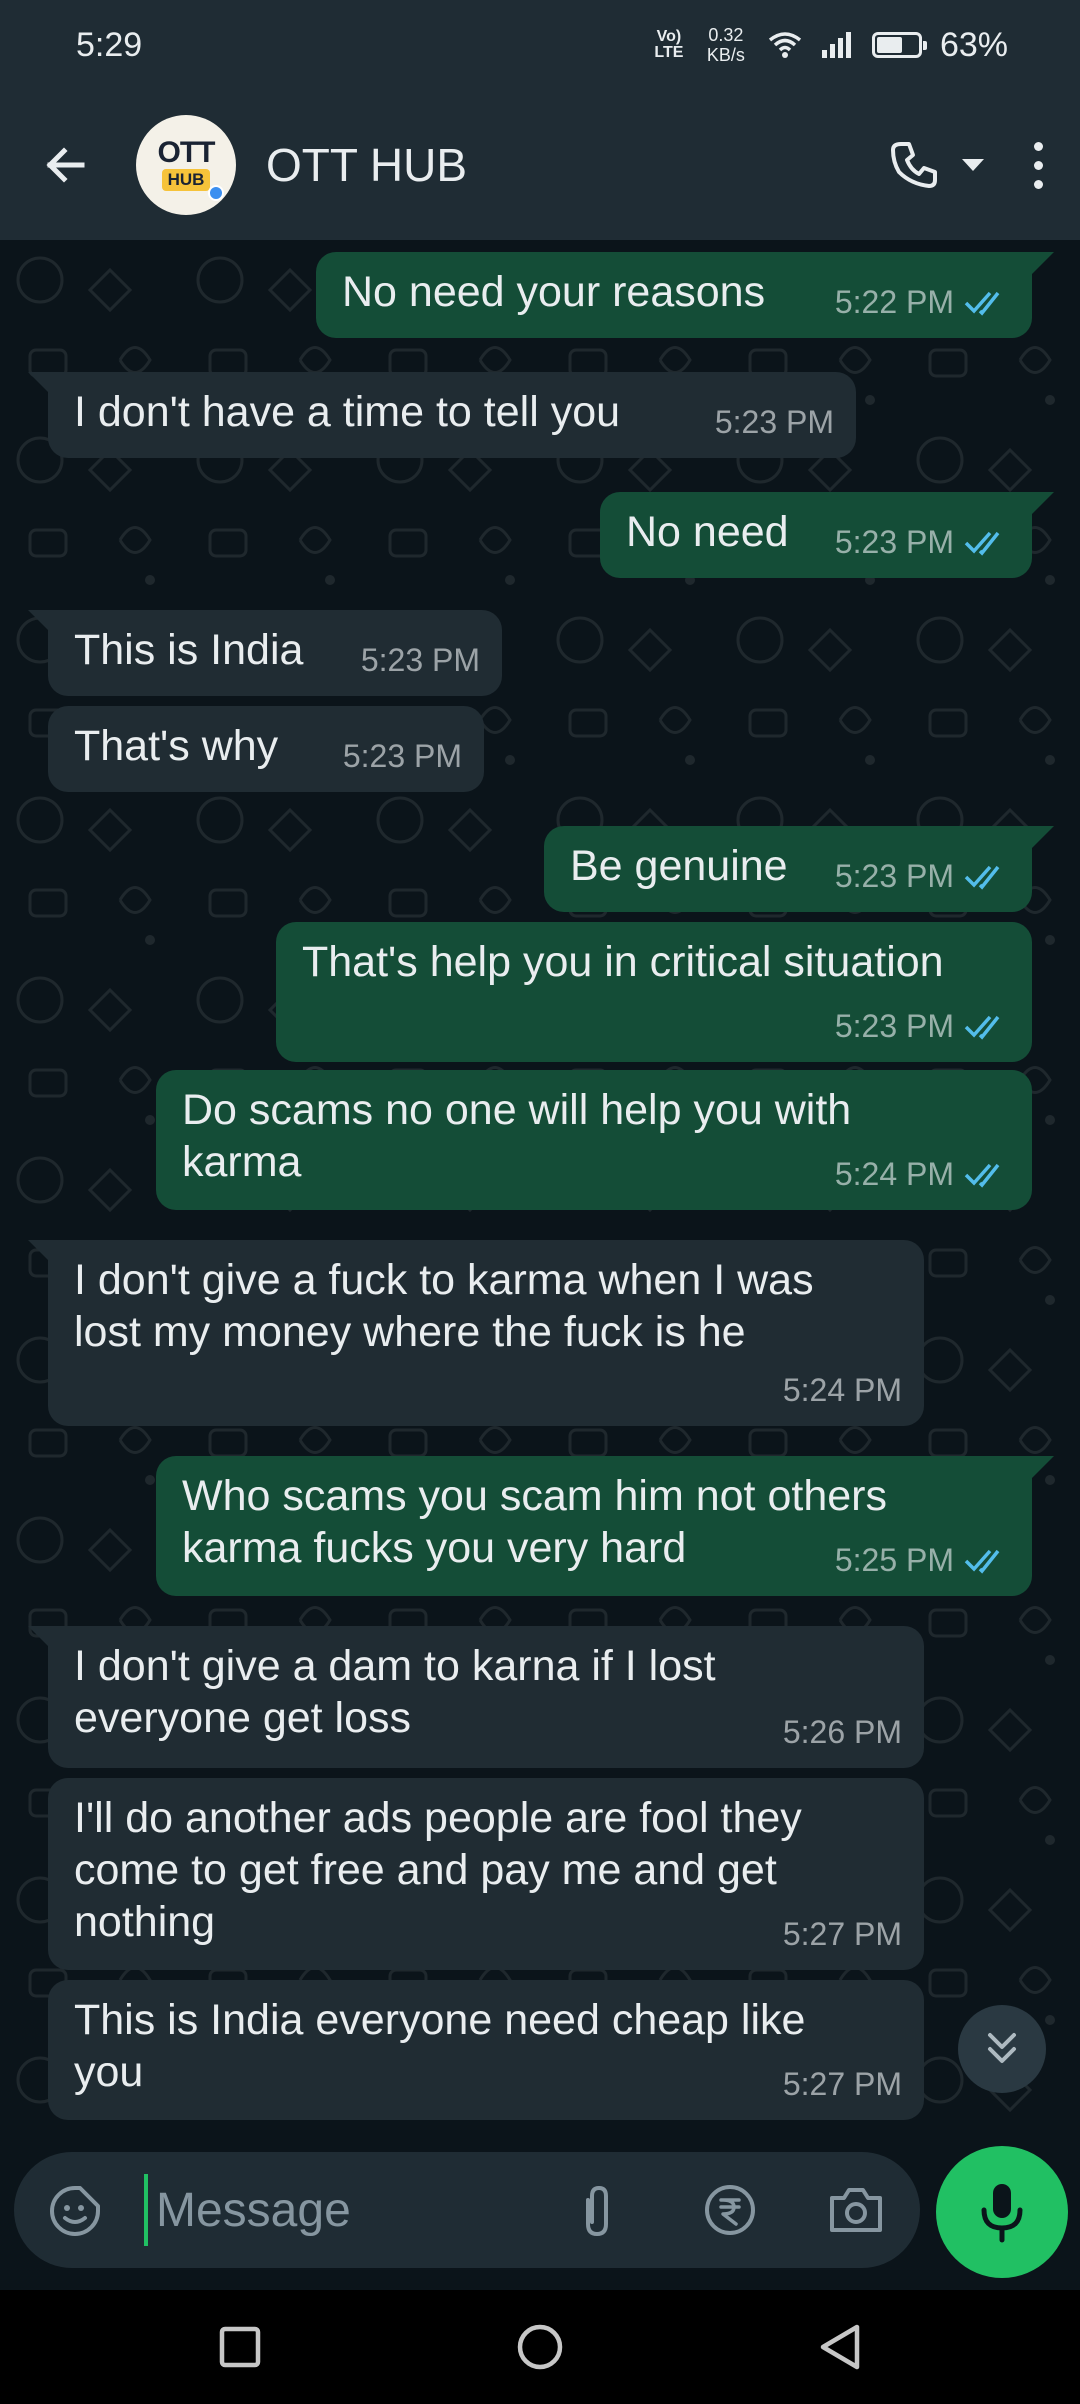 The height and width of the screenshot is (2404, 1080). I want to click on message-time: 5:24 PM, so click(894, 1174).